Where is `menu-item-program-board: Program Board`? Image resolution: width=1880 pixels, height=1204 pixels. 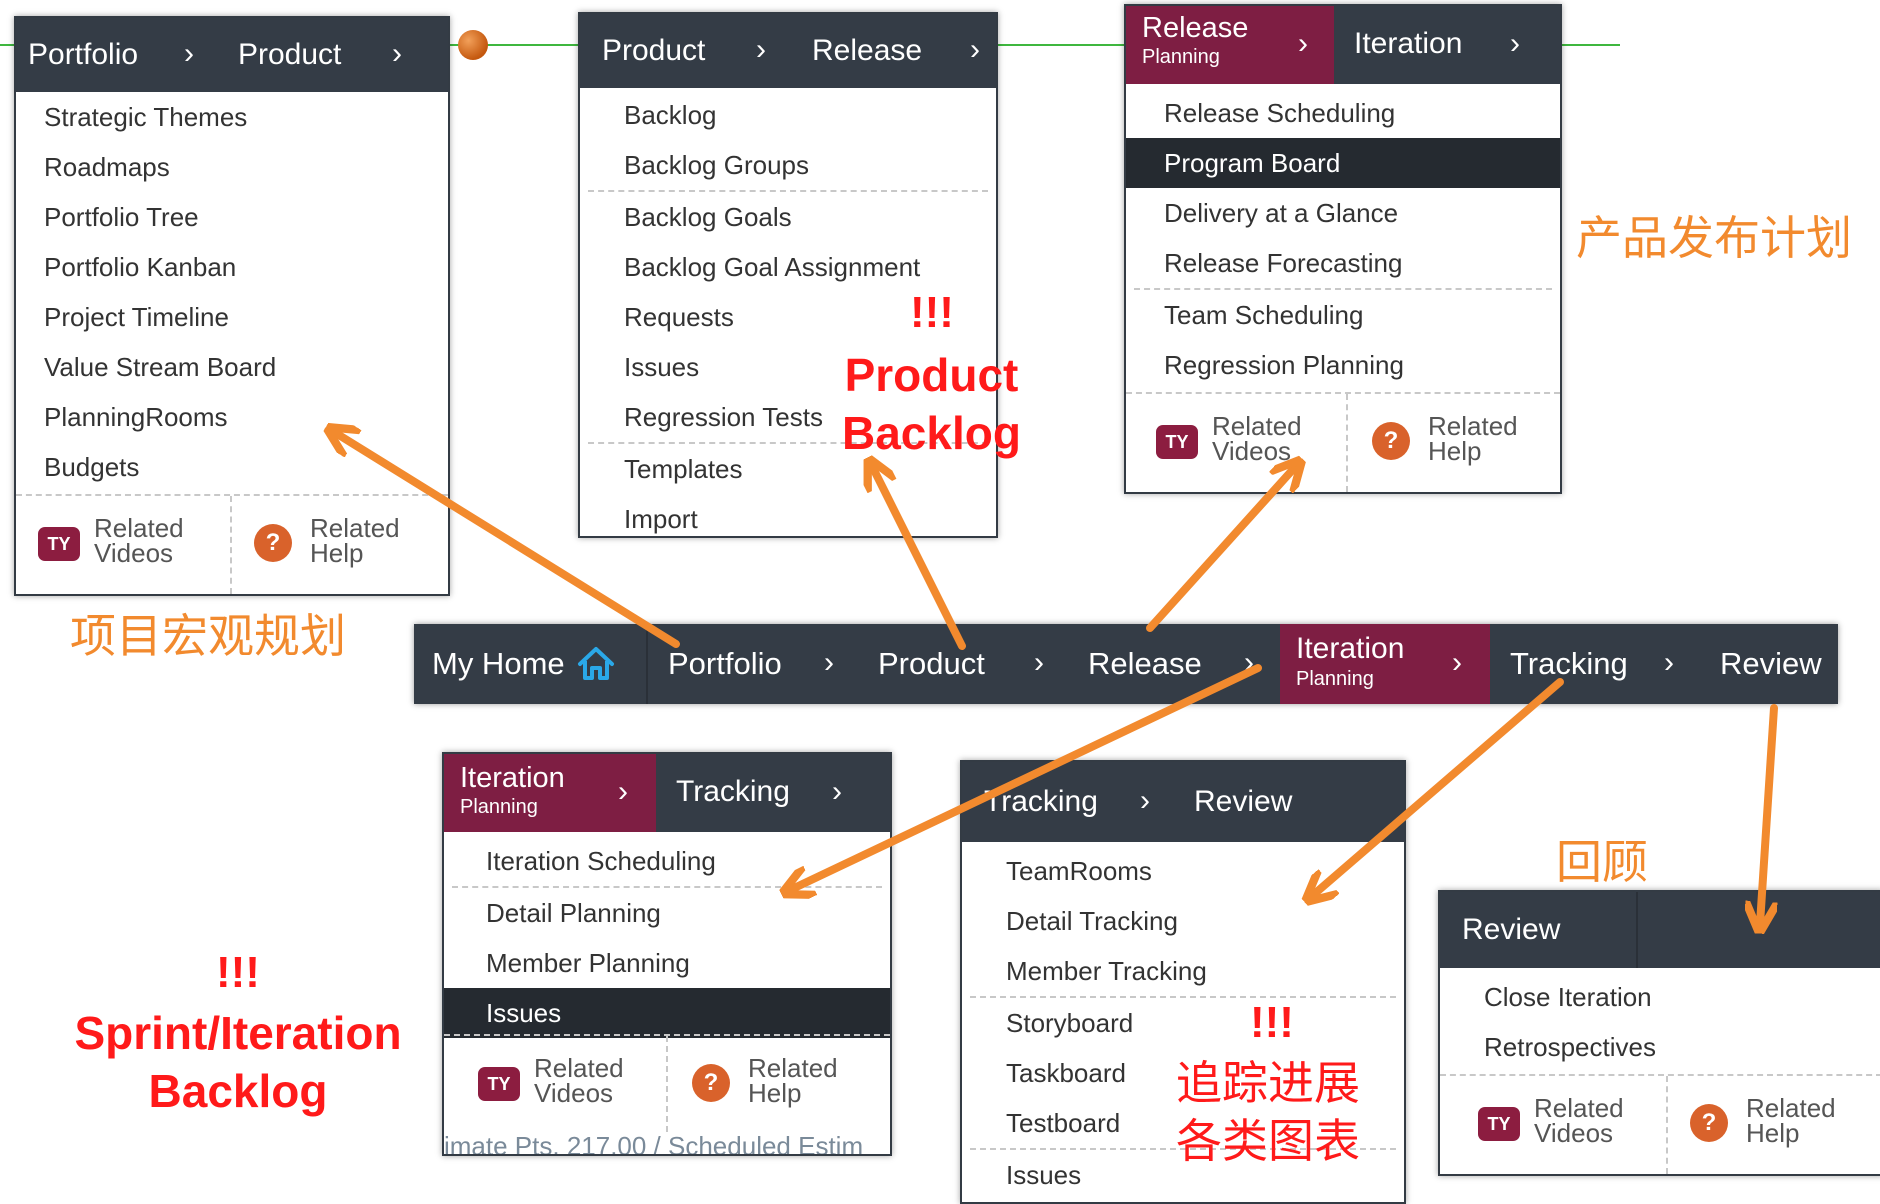 menu-item-program-board: Program Board is located at coordinates (1343, 163).